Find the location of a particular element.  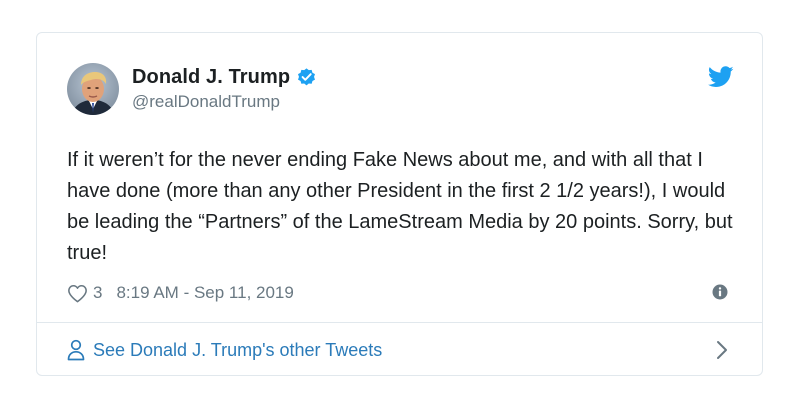

see-other-tweets-link: See Donald J. Trump's other Tweets is located at coordinates (224, 350).